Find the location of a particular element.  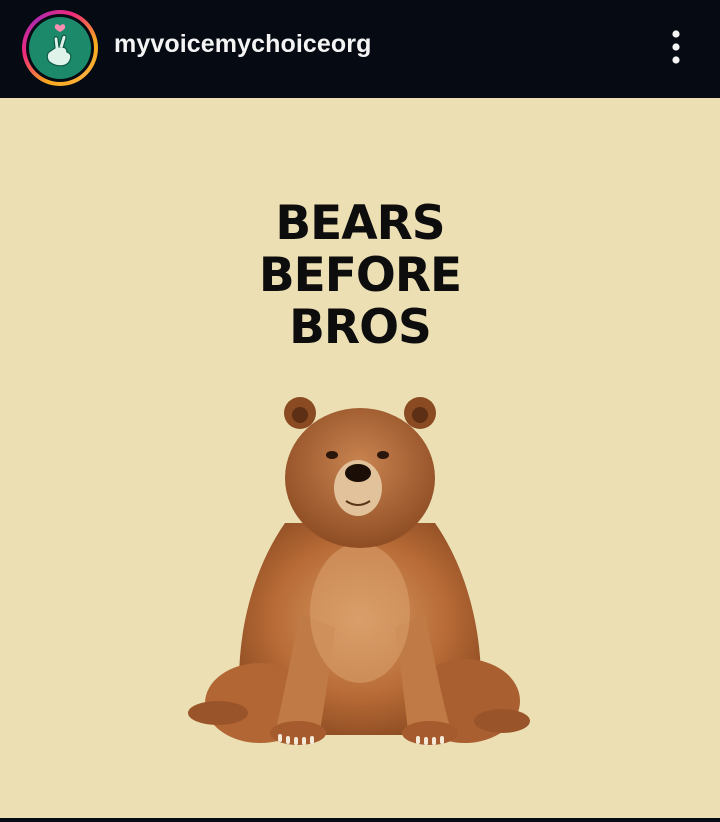

more-options-vertical-icon is located at coordinates (676, 47).